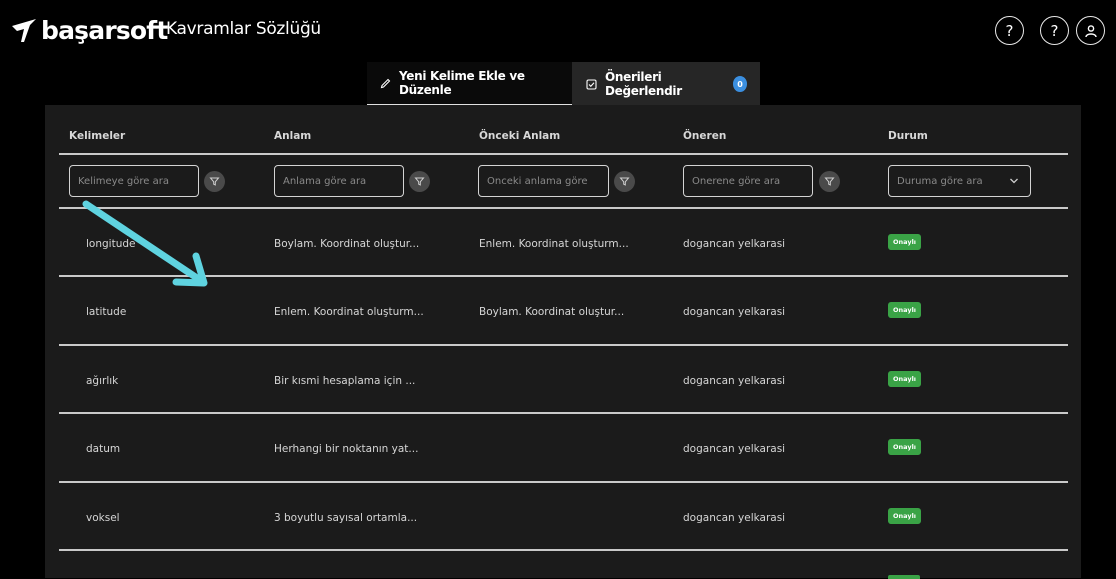 This screenshot has width=1116, height=579. Describe the element at coordinates (97, 136) in the screenshot. I see `column-header-kelimeler: Kelimeler` at that location.